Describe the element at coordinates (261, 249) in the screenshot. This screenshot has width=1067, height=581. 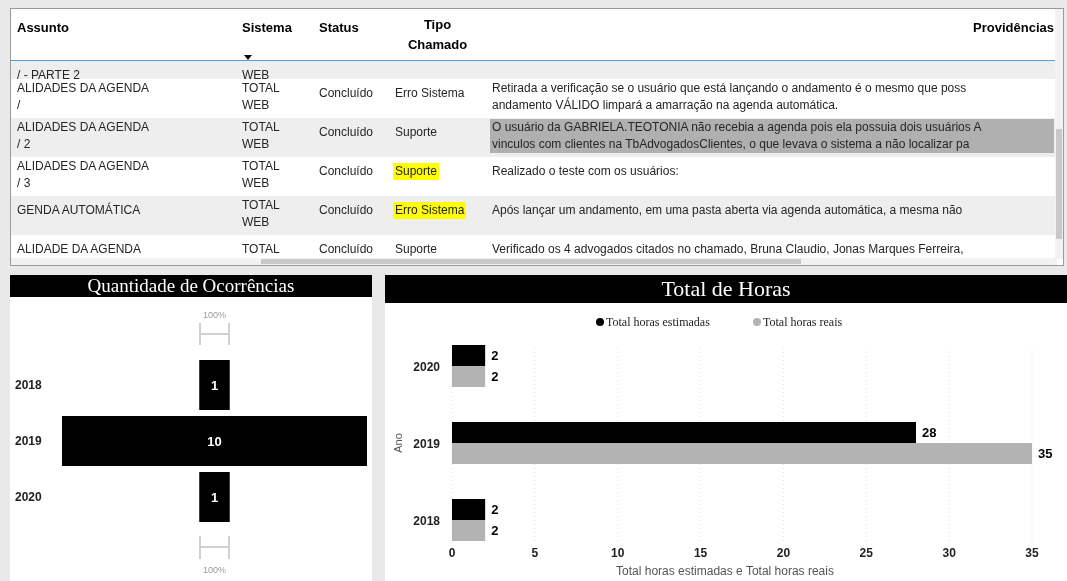
I see `table-cell-text: TOTAL` at that location.